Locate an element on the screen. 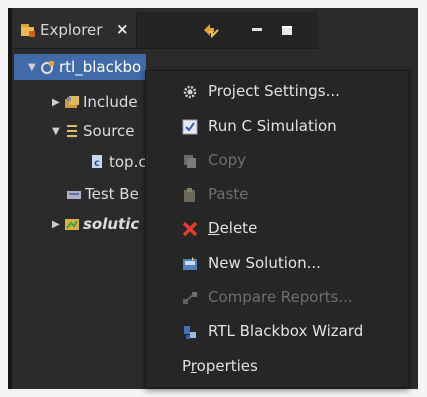  tree-item-source: ▼ Source is located at coordinates (93, 131).